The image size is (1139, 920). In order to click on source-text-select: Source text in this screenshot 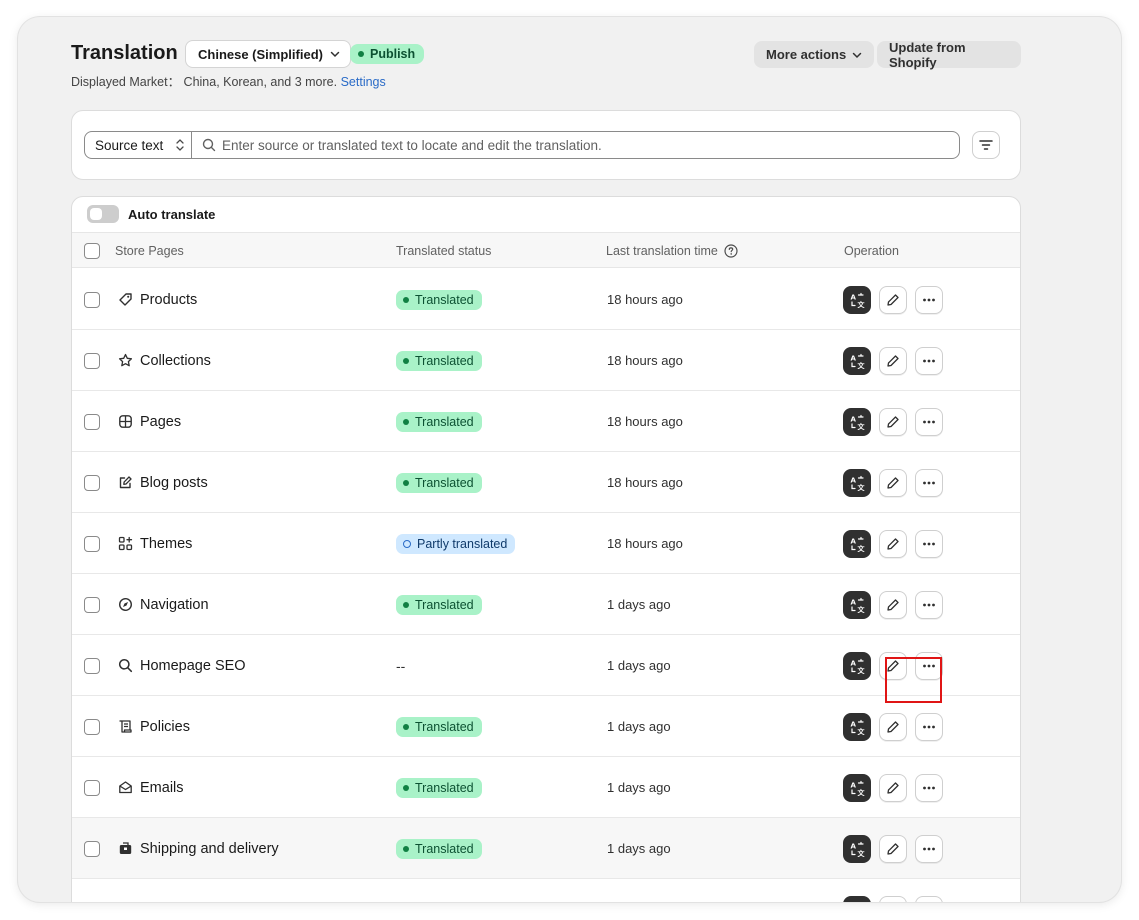, I will do `click(138, 145)`.